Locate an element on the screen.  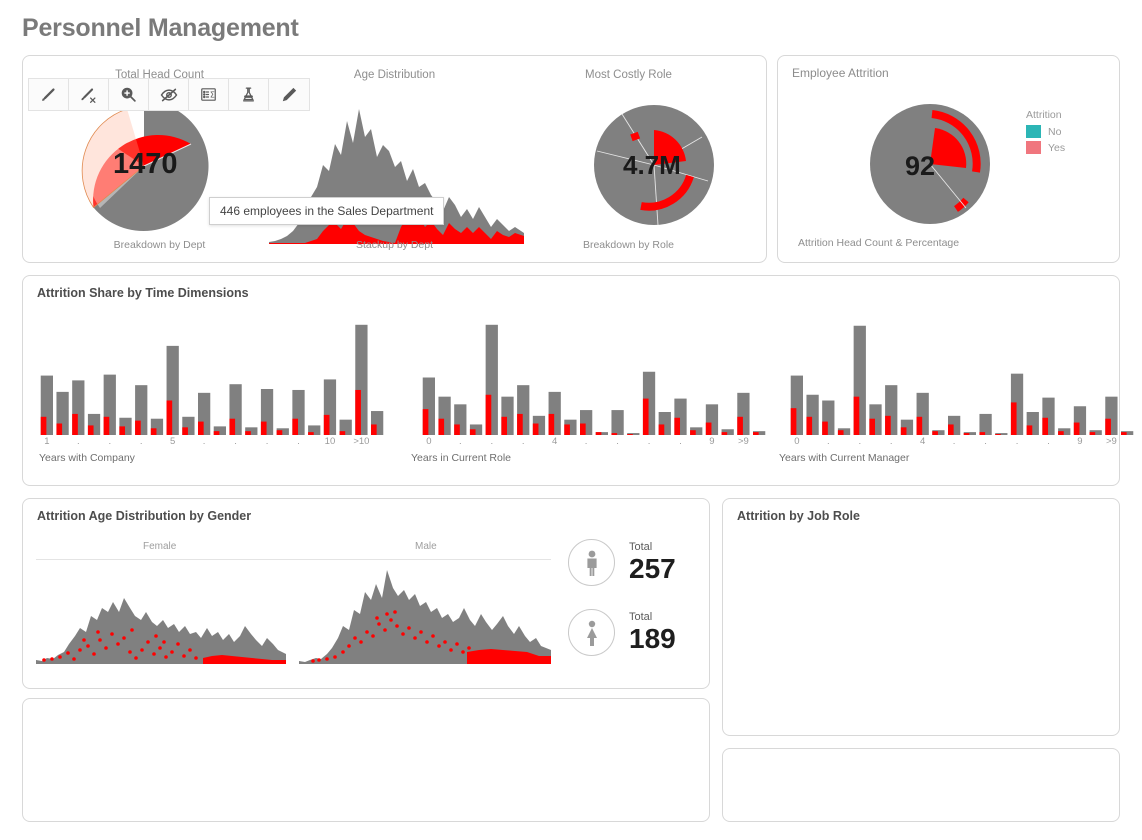
paintbrush-clear-icon is located at coordinates (89, 94).